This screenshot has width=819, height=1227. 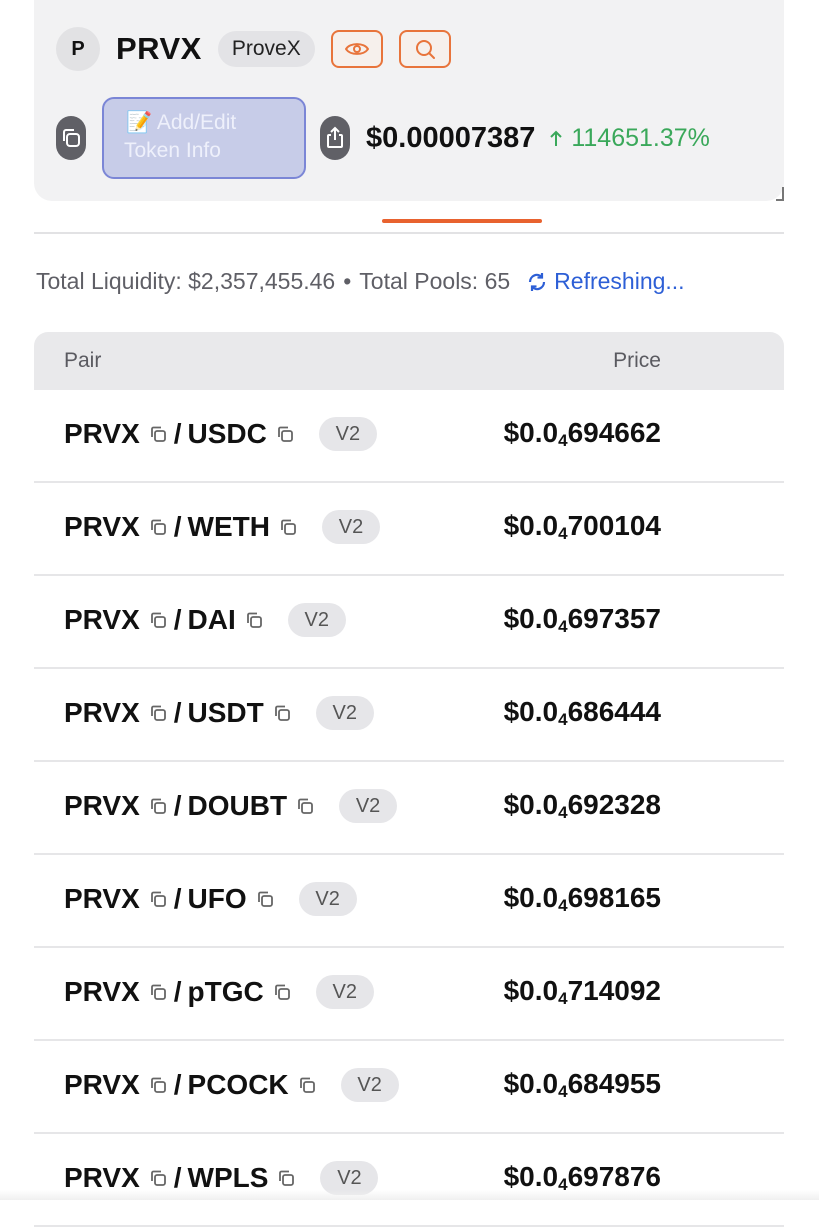 What do you see at coordinates (435, 281) in the screenshot?
I see `total-pools: Total Pools: 65` at bounding box center [435, 281].